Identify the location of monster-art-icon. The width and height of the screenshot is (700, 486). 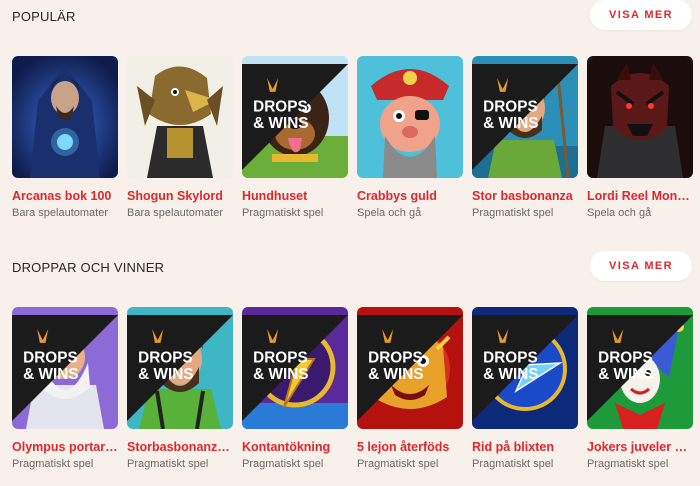
(640, 117).